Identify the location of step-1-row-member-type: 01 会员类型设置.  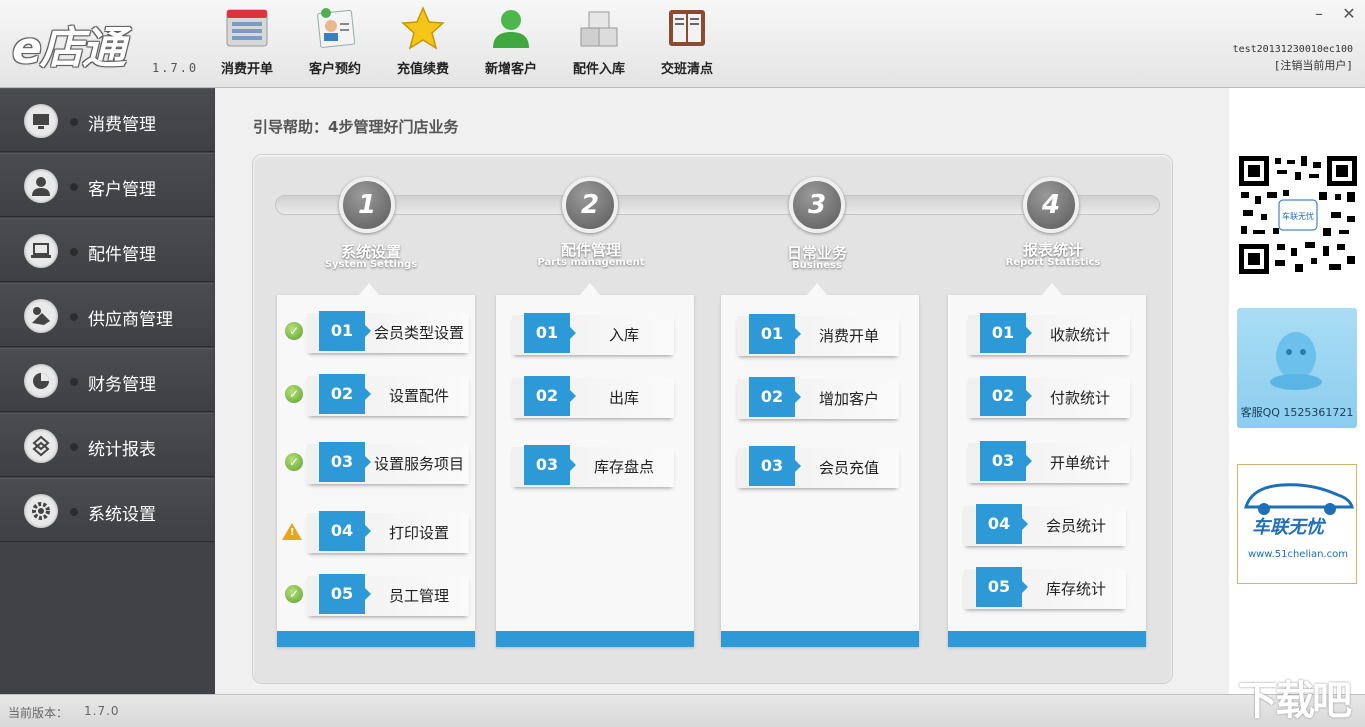
(388, 334).